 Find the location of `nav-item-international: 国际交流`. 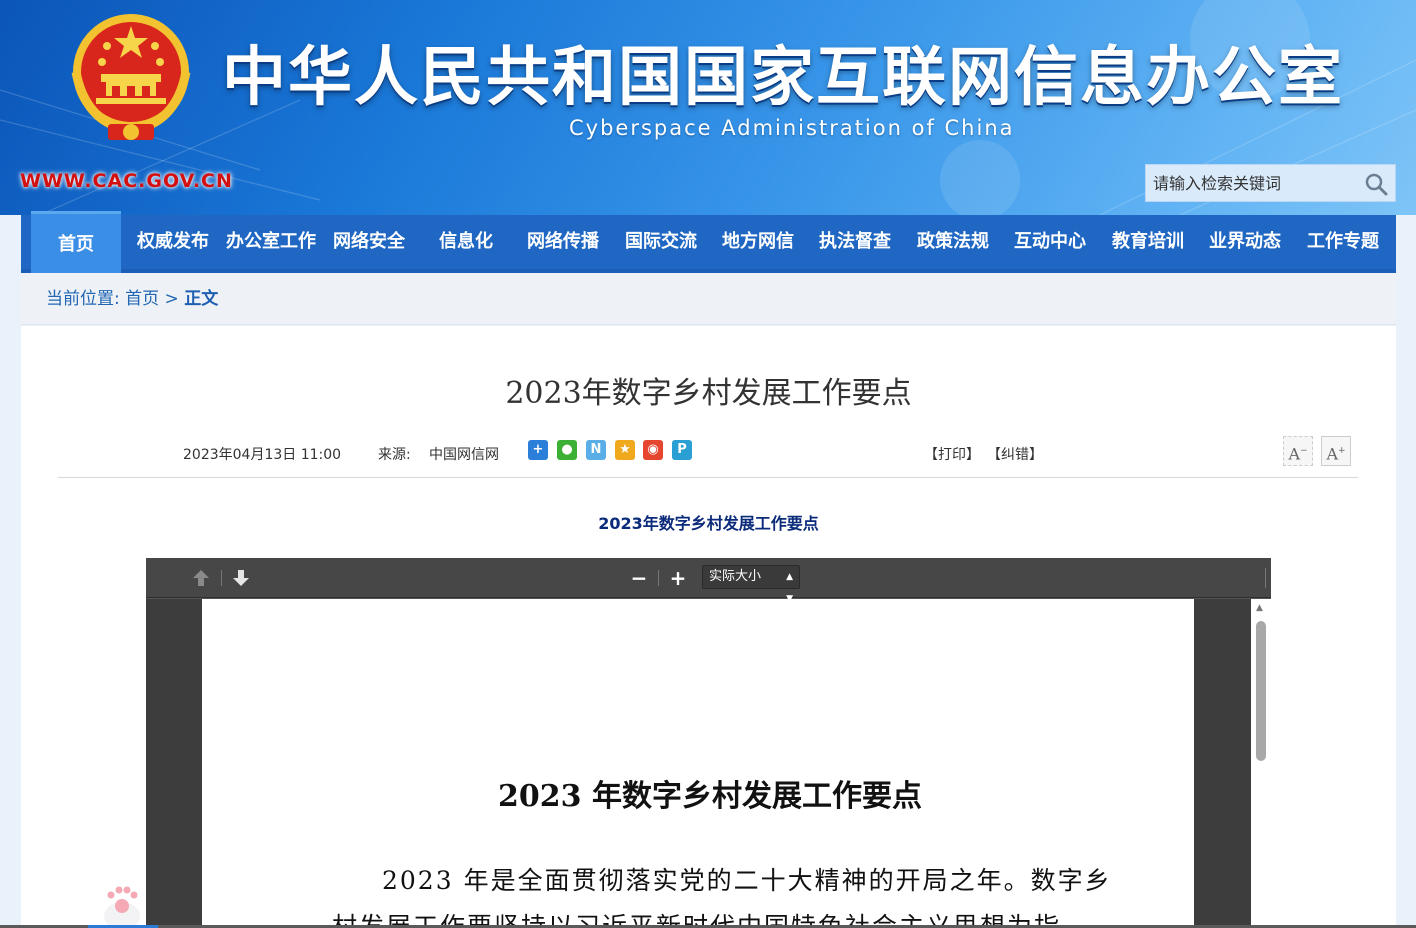

nav-item-international: 国际交流 is located at coordinates (661, 242).